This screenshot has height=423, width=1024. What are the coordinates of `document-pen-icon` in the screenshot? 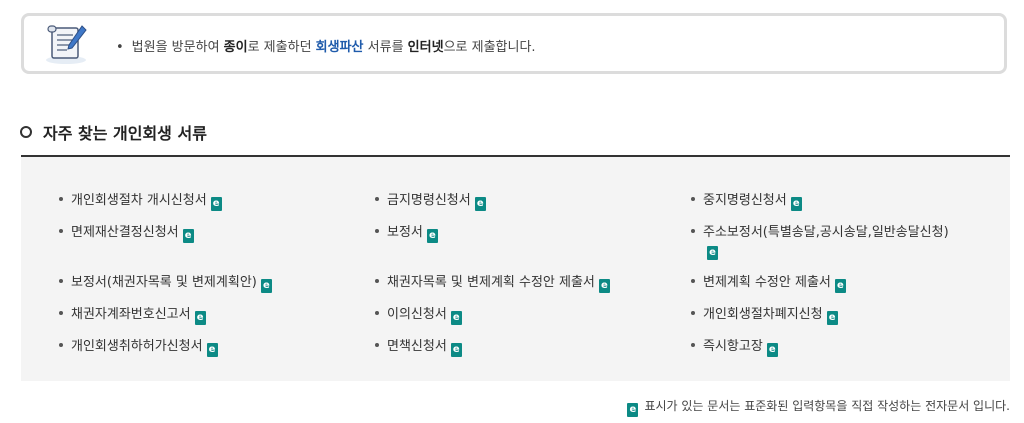 It's located at (66, 44).